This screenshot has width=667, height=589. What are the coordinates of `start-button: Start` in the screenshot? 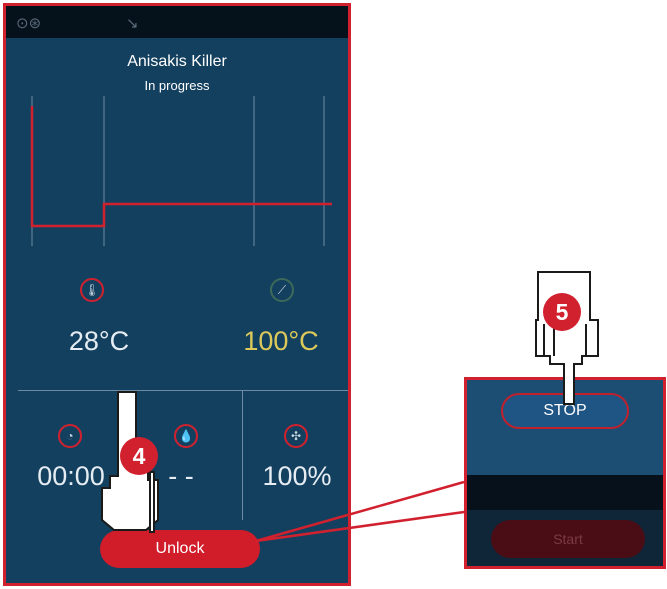 It's located at (568, 539).